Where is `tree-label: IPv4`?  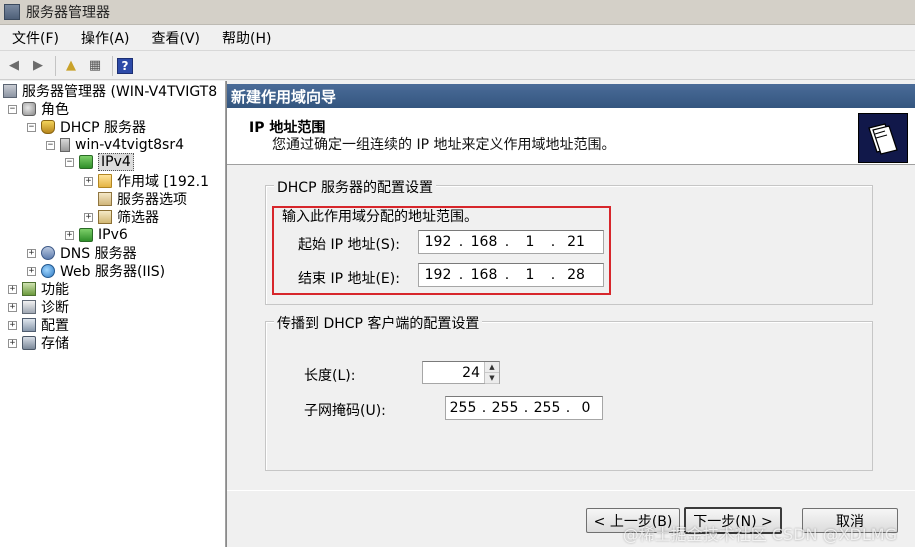
tree-label: IPv4 is located at coordinates (116, 162).